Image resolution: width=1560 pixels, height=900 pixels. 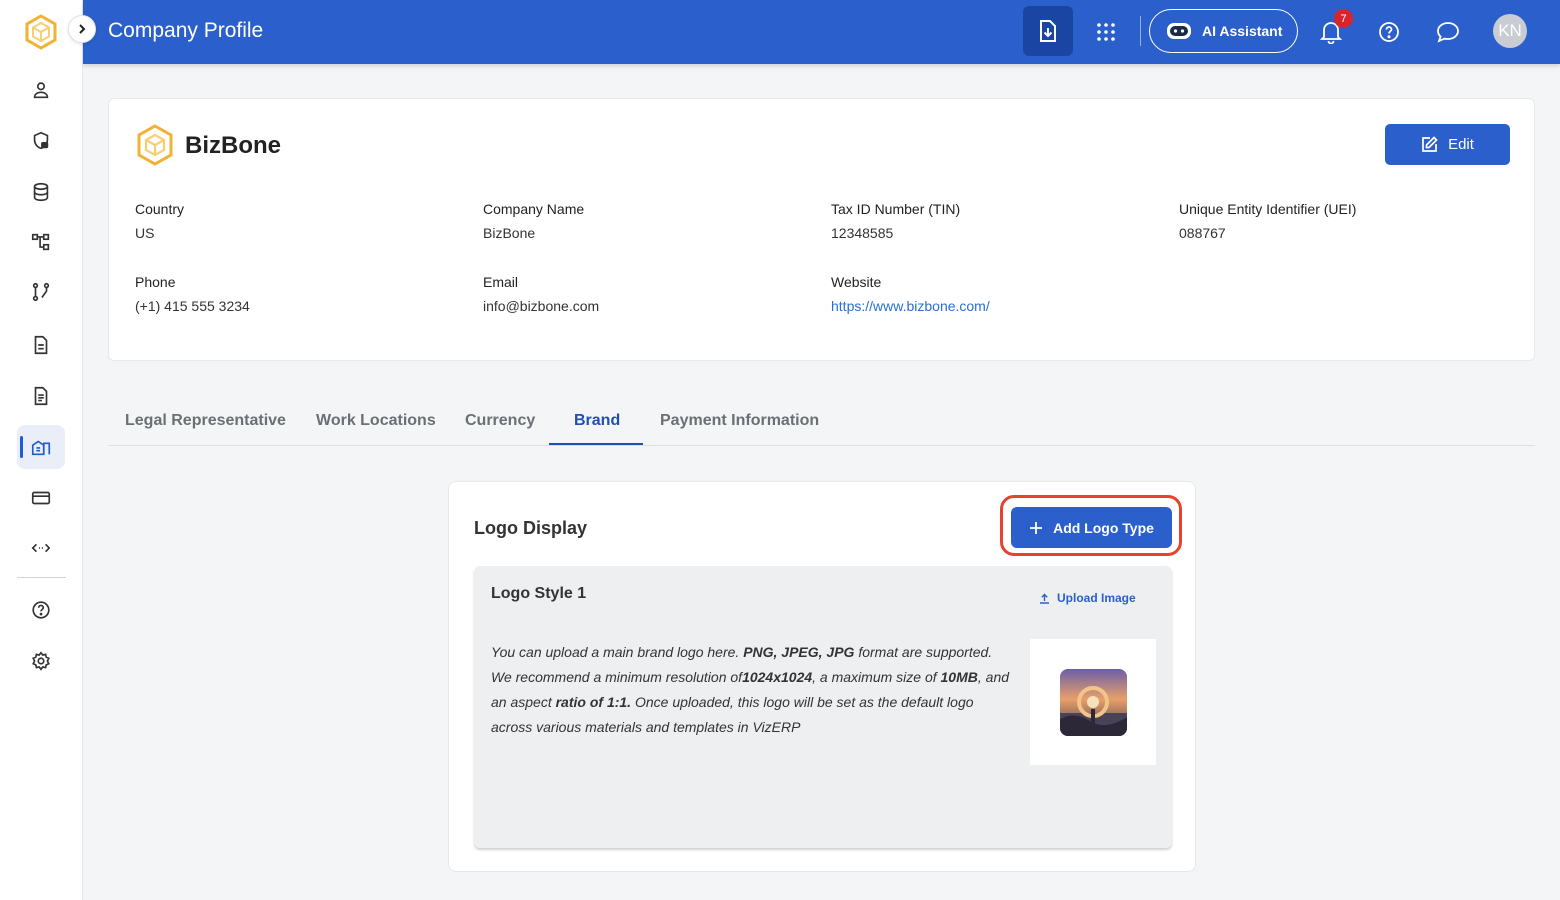 I want to click on user-avatar: KN, so click(x=1510, y=31).